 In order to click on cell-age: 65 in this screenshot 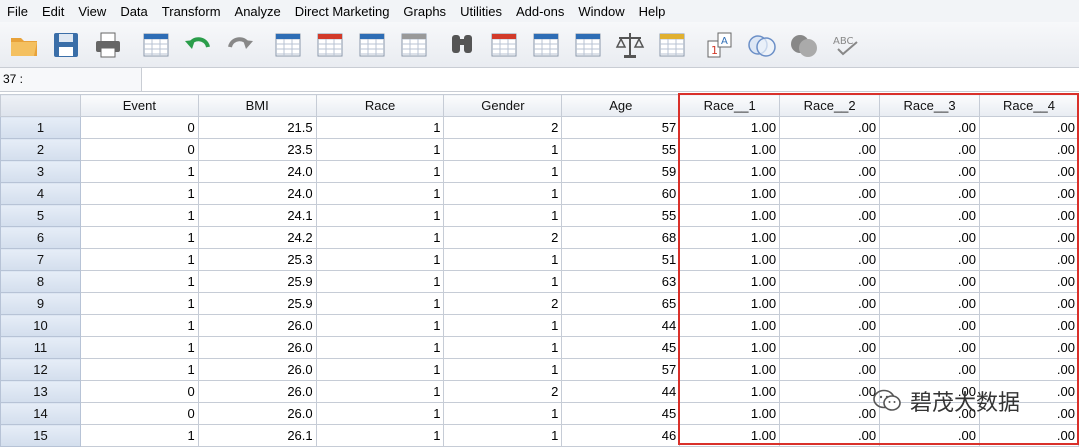, I will do `click(621, 303)`.